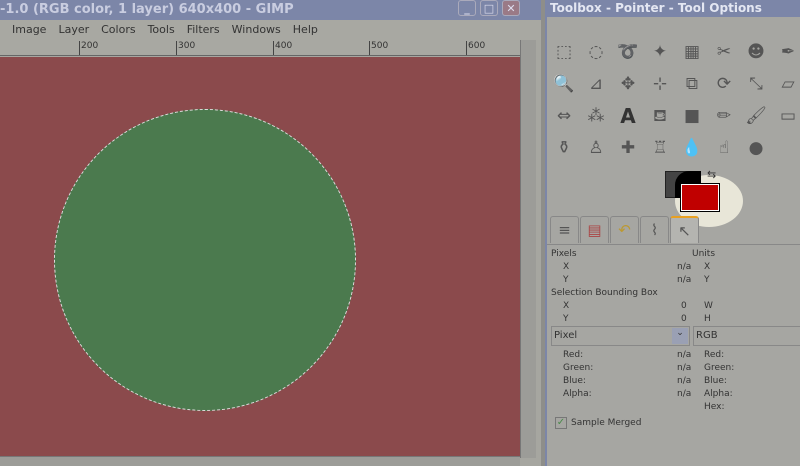  Describe the element at coordinates (711, 174) in the screenshot. I see `swap-colors-icon: ⇆` at that location.